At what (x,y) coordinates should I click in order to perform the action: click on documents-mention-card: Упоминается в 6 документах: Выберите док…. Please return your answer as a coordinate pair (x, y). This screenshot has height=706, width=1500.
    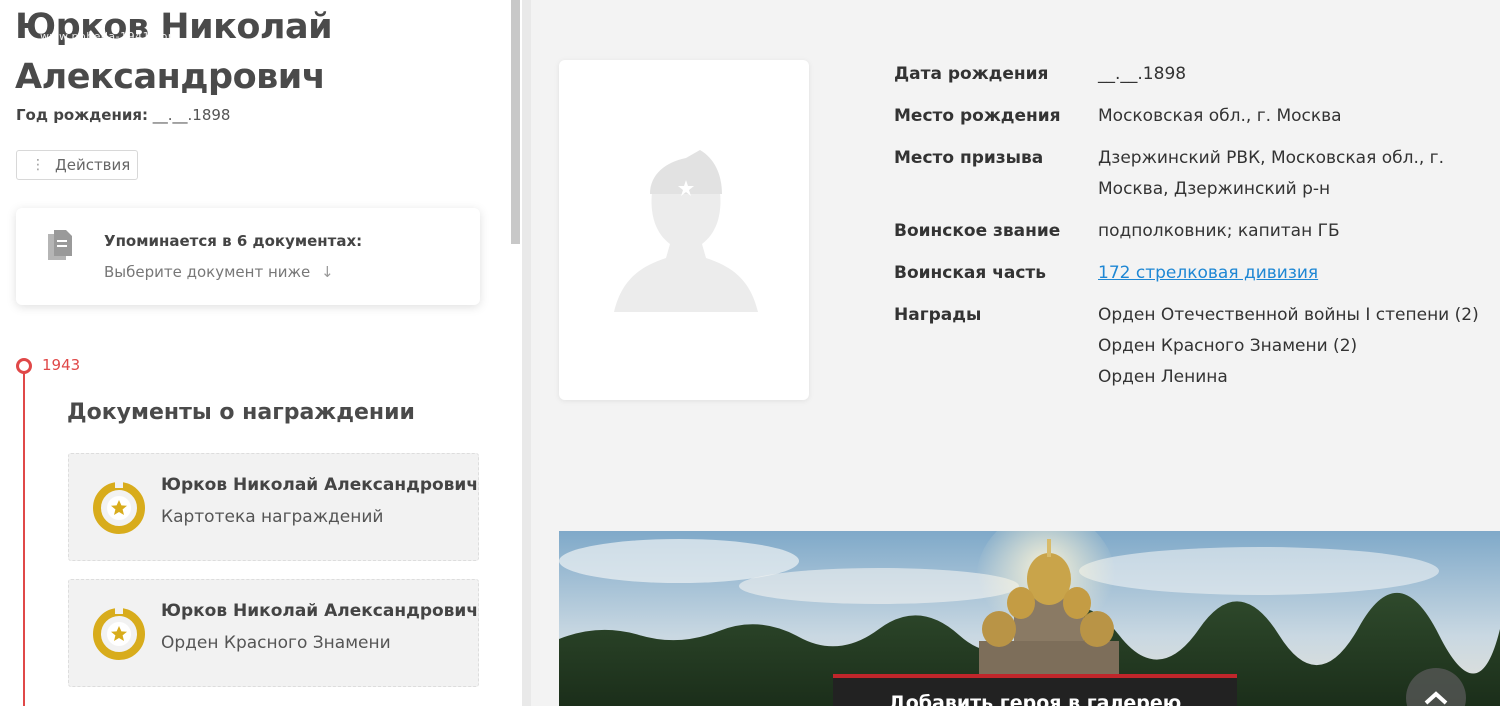
    Looking at the image, I should click on (248, 256).